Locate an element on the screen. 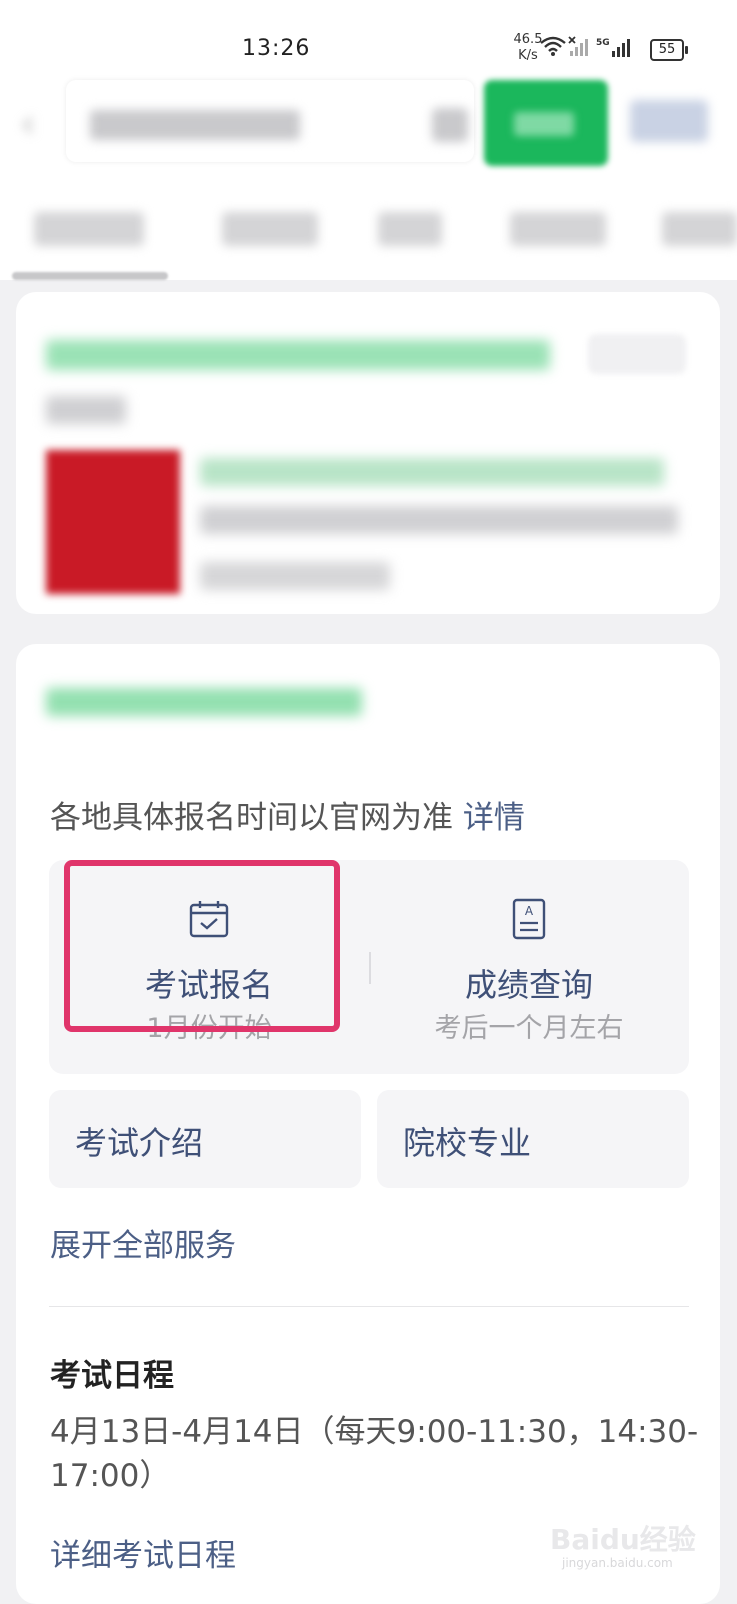 The image size is (737, 1604). status-time: 13:26 is located at coordinates (276, 48).